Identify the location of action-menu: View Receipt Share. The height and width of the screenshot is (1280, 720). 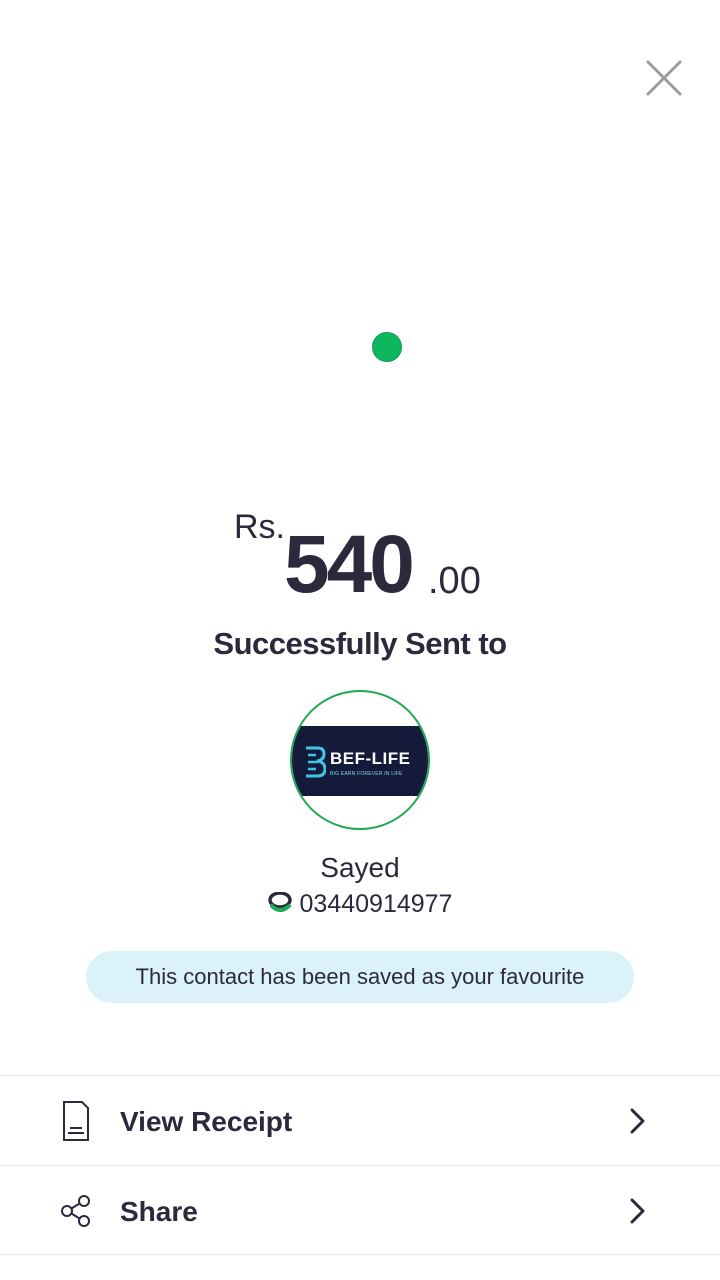
(360, 1165).